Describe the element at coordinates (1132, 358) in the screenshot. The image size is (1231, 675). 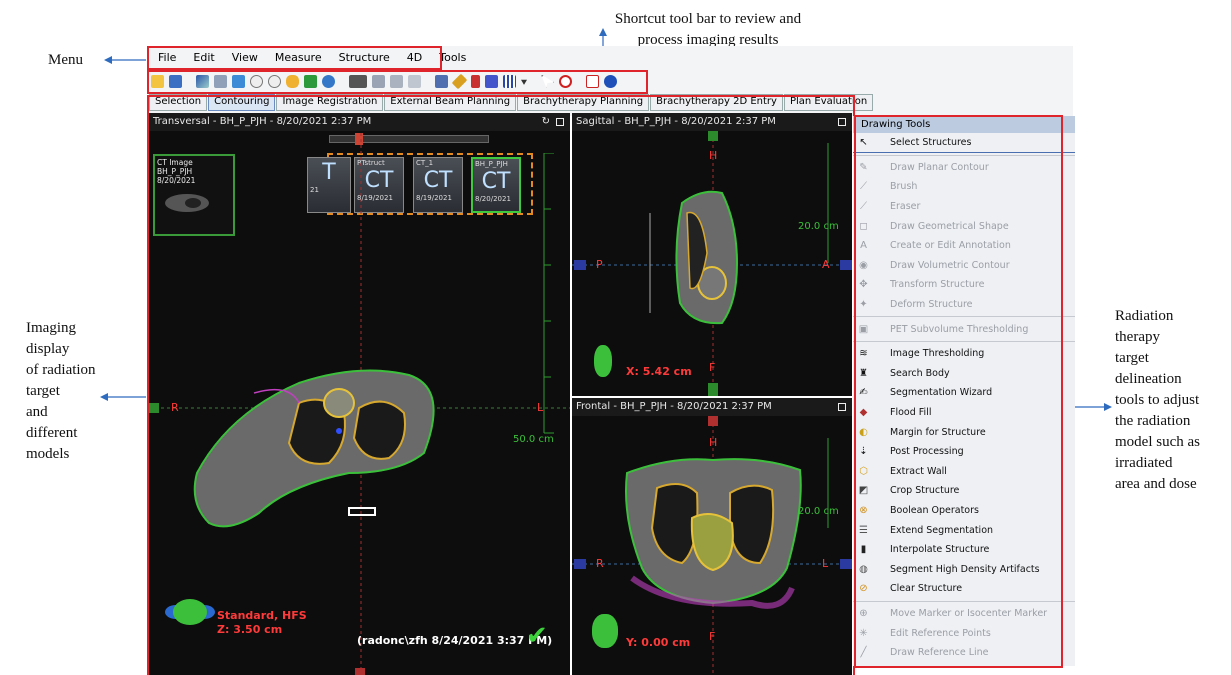
I see `annotation-radiation-line: target` at that location.